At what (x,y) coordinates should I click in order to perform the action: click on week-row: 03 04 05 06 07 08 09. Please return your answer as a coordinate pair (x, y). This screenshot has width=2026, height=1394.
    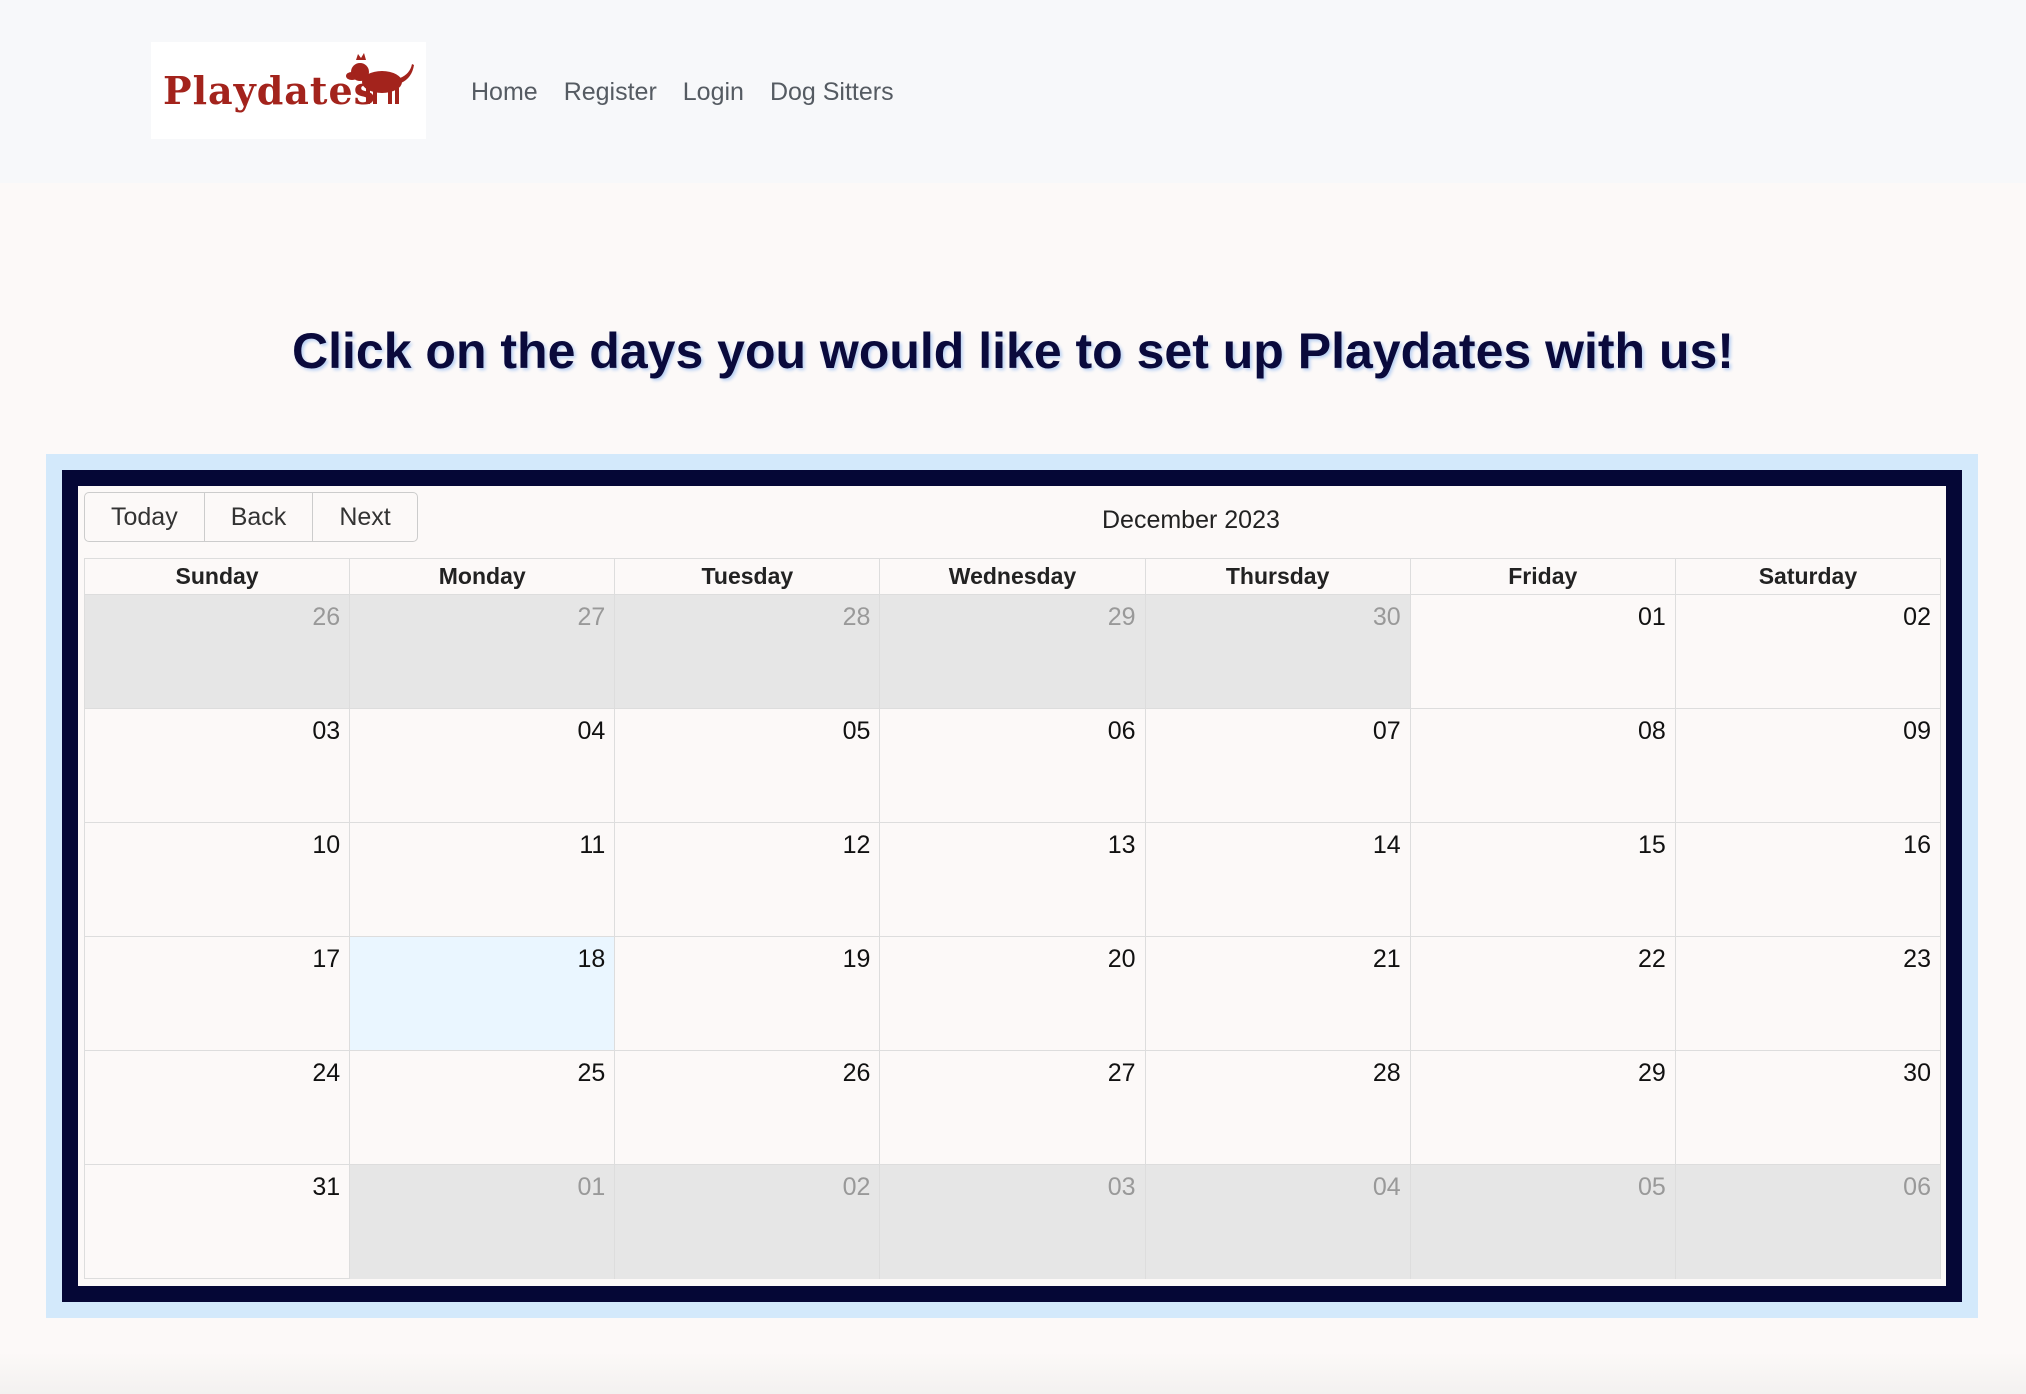
    Looking at the image, I should click on (1012, 766).